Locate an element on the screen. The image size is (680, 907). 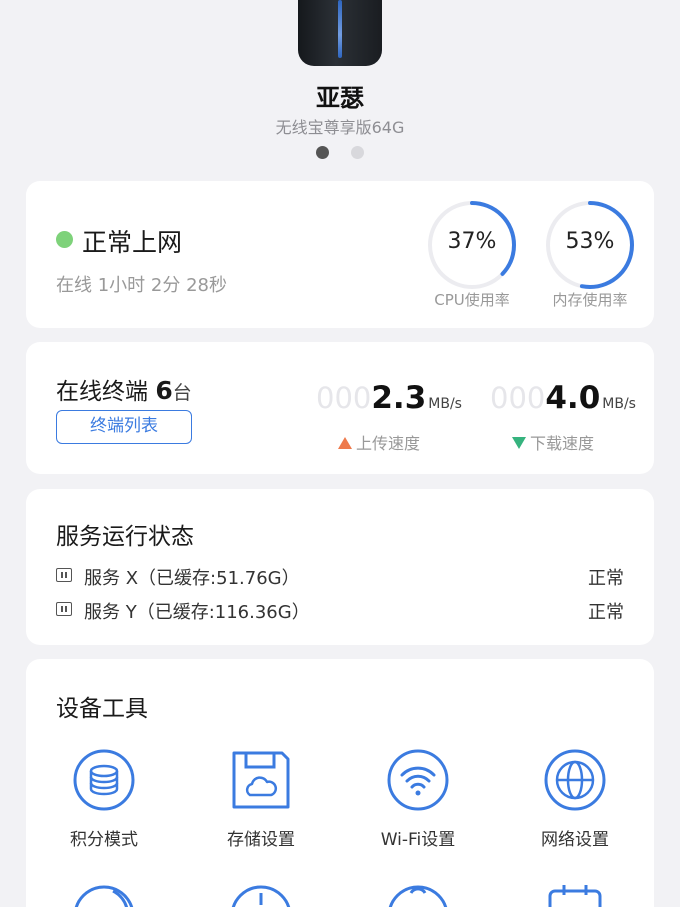
online-terminals-count: 6 is located at coordinates (164, 390).